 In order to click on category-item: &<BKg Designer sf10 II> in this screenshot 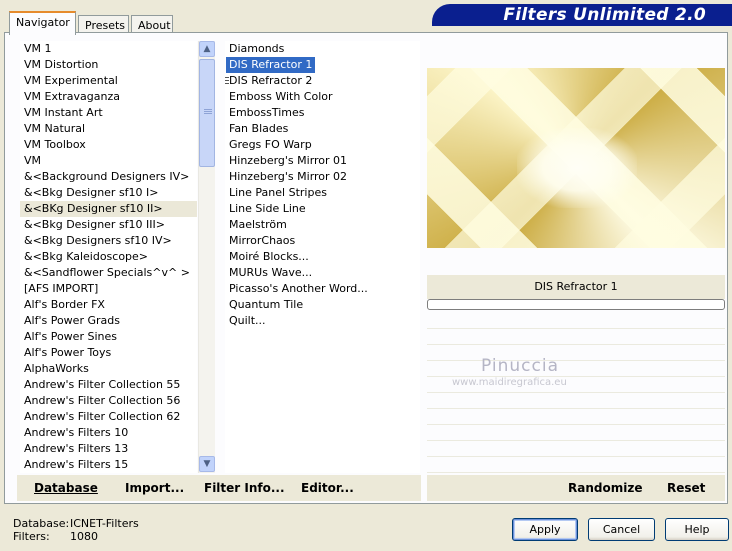, I will do `click(108, 209)`.